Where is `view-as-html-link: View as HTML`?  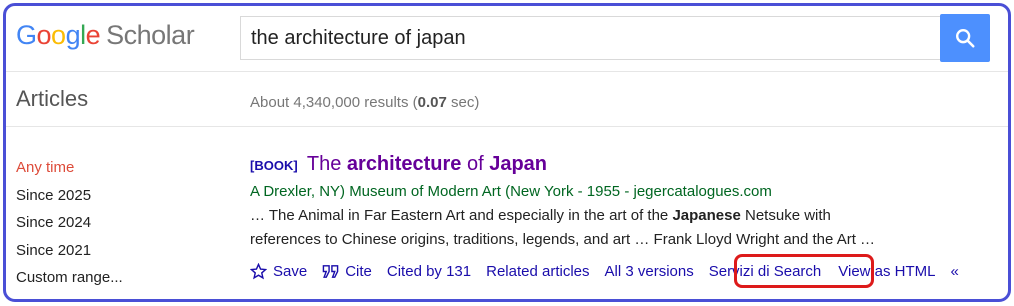
view-as-html-link: View as HTML is located at coordinates (886, 271).